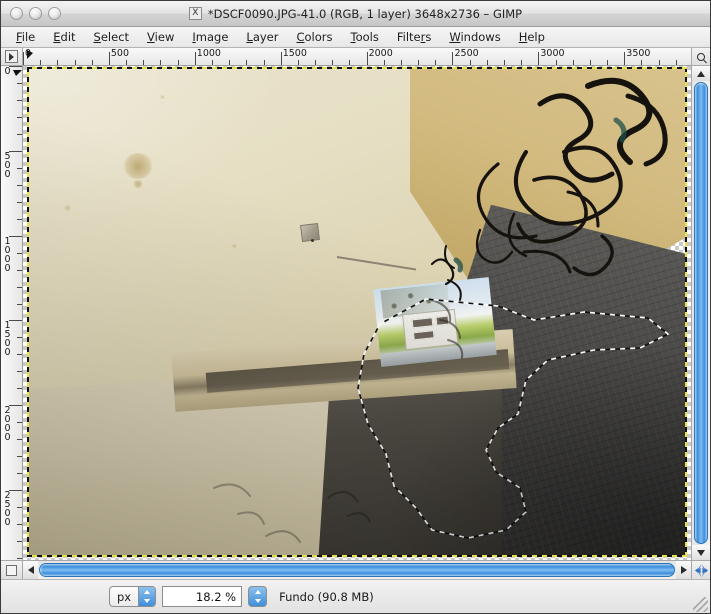 This screenshot has width=711, height=614. Describe the element at coordinates (120, 53) in the screenshot. I see `ruler-label: 500` at that location.